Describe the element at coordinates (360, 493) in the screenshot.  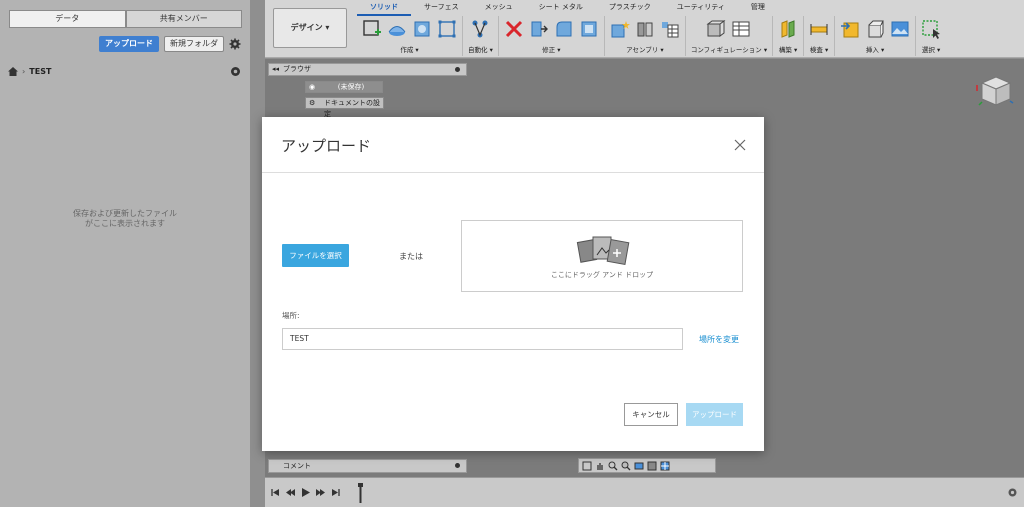
I see `timeline-marker-icon` at that location.